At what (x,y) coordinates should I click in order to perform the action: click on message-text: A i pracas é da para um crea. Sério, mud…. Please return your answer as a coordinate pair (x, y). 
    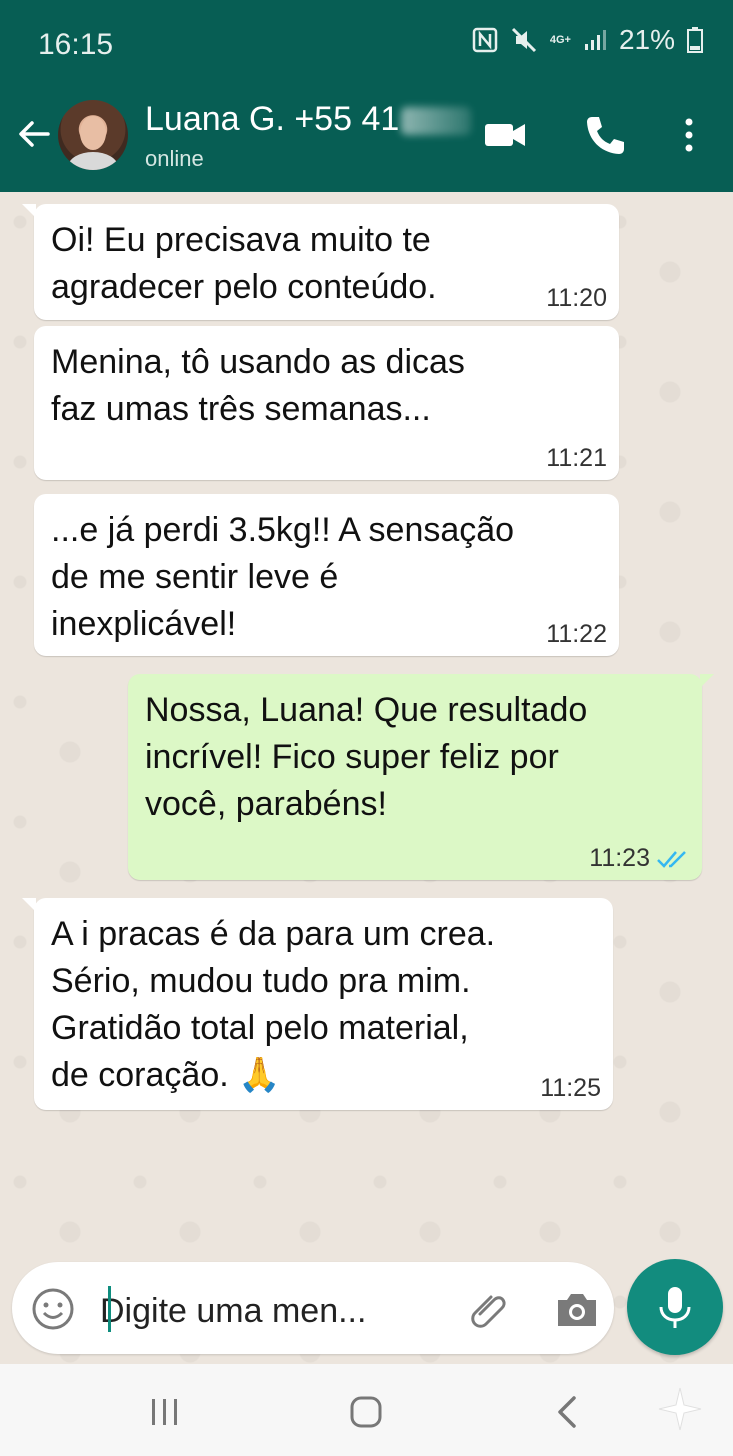
    Looking at the image, I should click on (273, 1004).